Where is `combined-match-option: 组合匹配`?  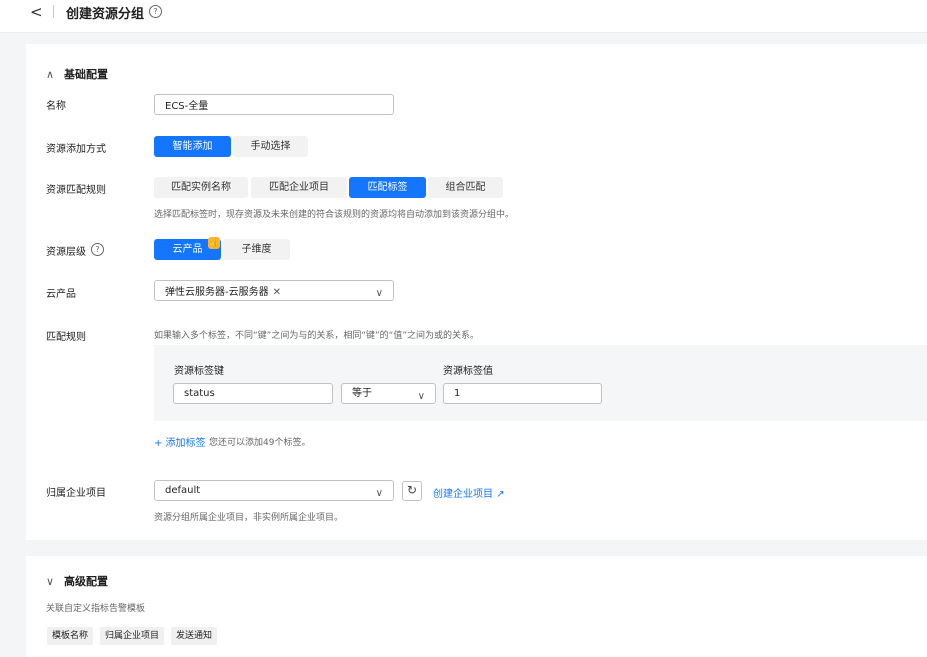
combined-match-option: 组合匹配 is located at coordinates (465, 187).